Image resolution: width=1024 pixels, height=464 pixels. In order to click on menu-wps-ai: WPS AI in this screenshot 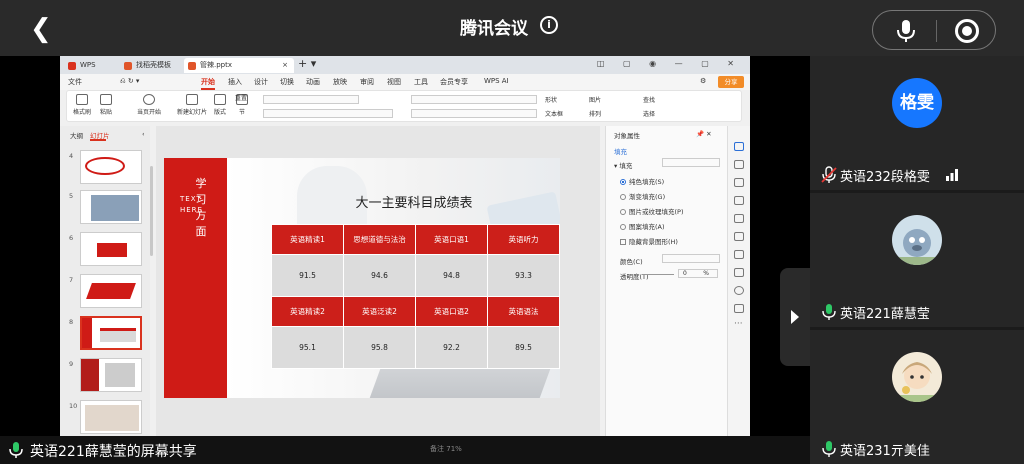, I will do `click(496, 81)`.